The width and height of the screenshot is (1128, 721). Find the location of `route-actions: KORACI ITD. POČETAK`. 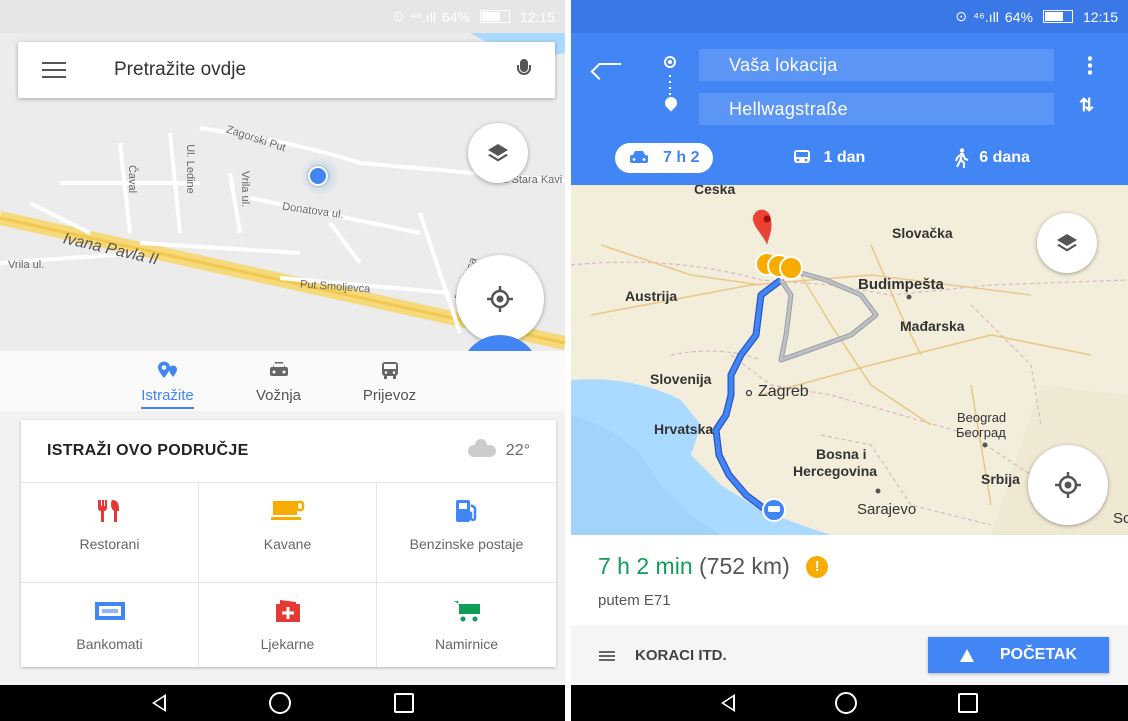

route-actions: KORACI ITD. POČETAK is located at coordinates (849, 655).